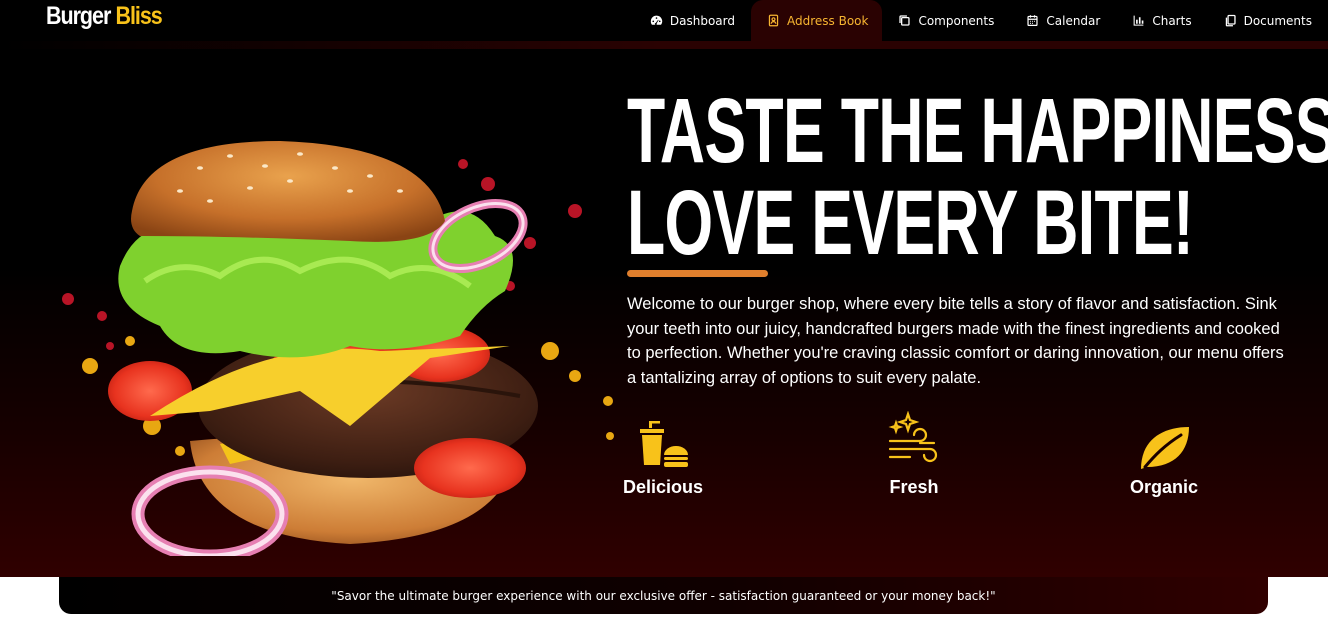 The image size is (1328, 627). Describe the element at coordinates (1230, 20) in the screenshot. I see `documents-icon` at that location.